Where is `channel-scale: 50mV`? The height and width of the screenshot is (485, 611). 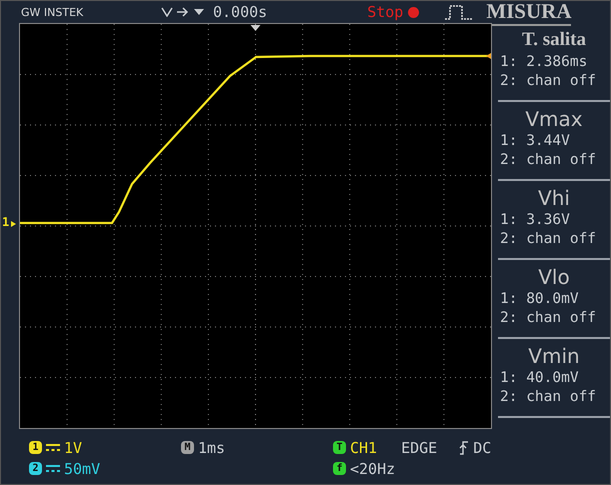 channel-scale: 50mV is located at coordinates (82, 469).